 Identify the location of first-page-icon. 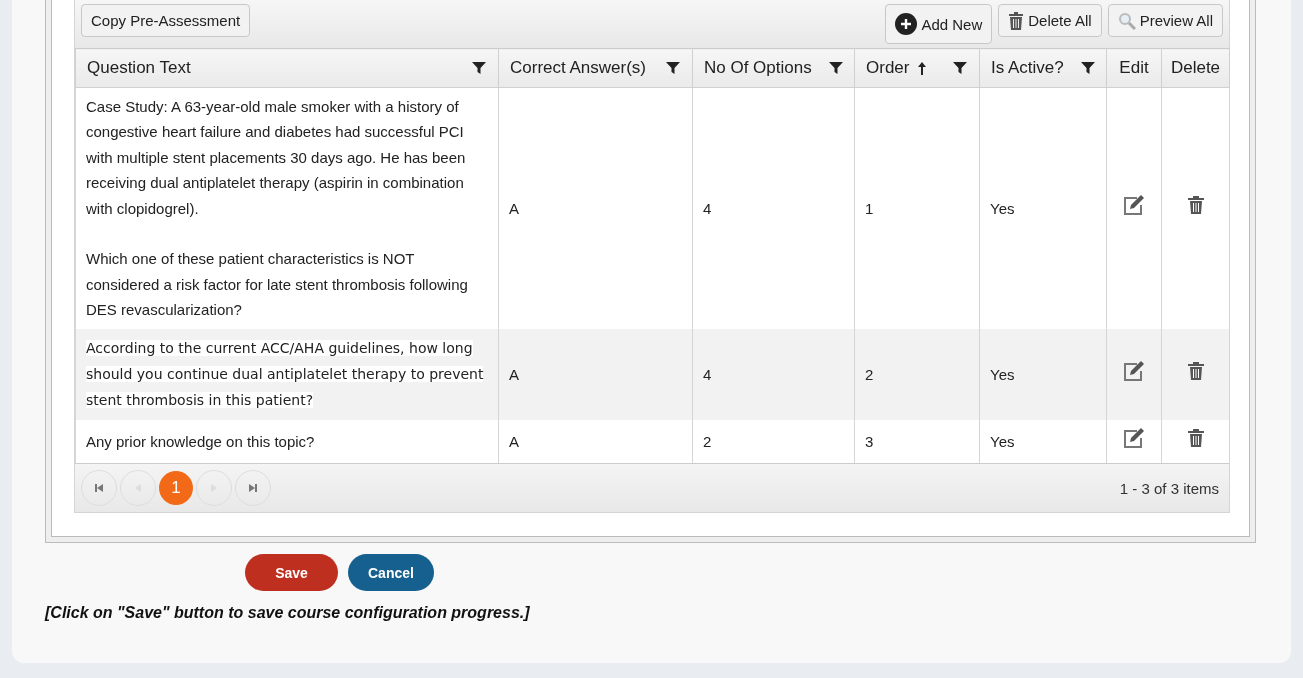
(99, 488).